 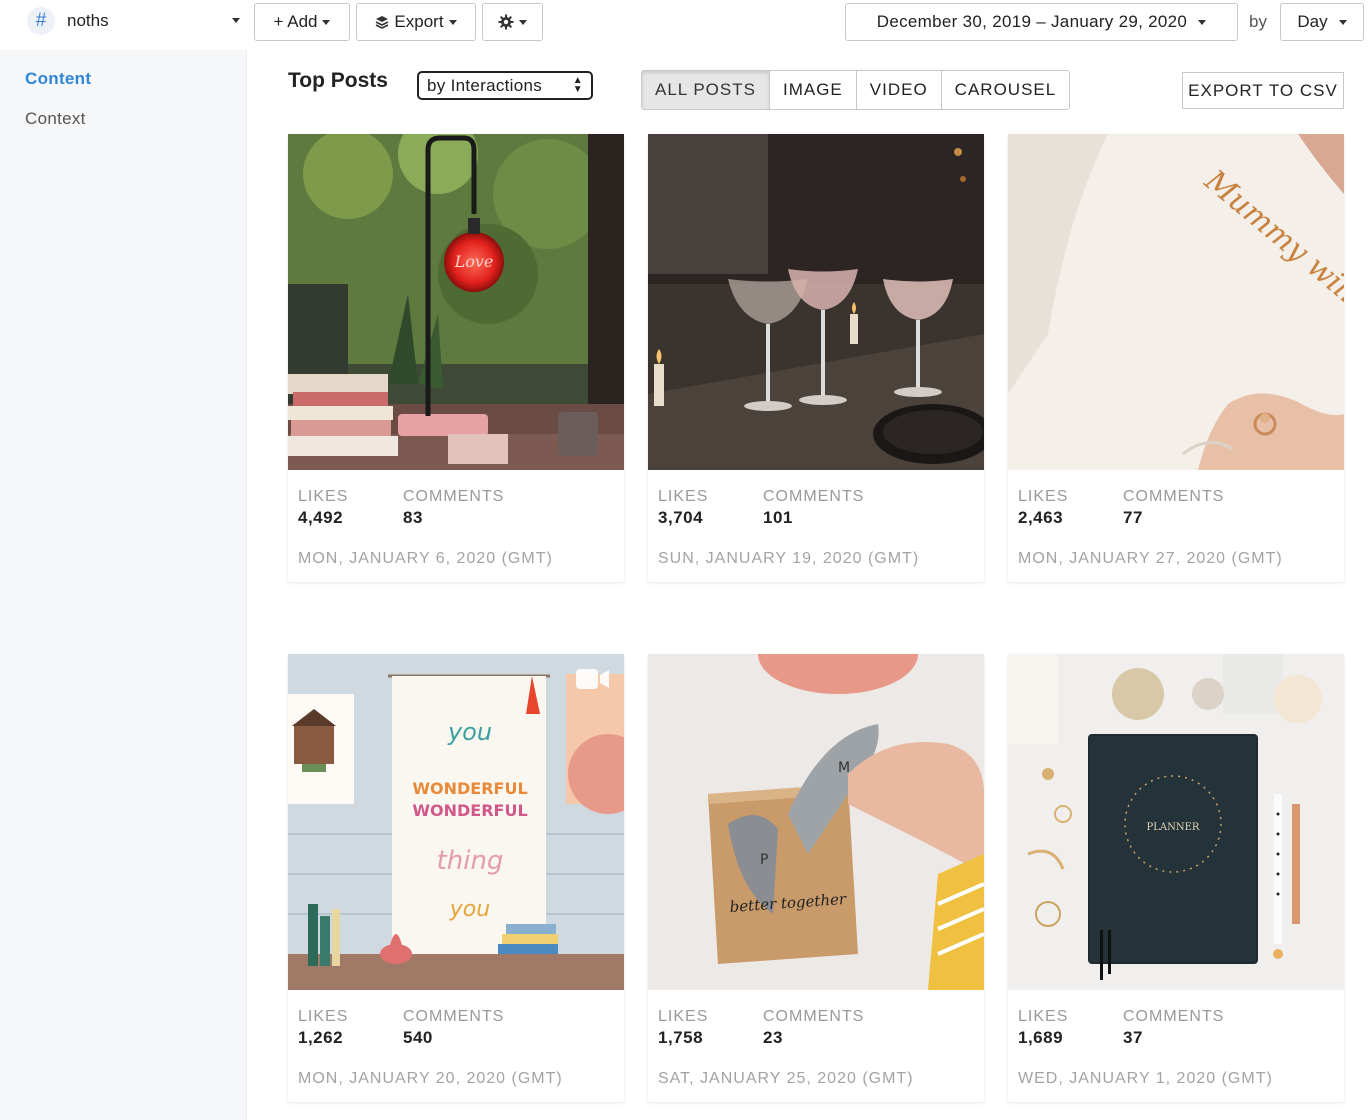 I want to click on post-image: P M better together, so click(x=816, y=822).